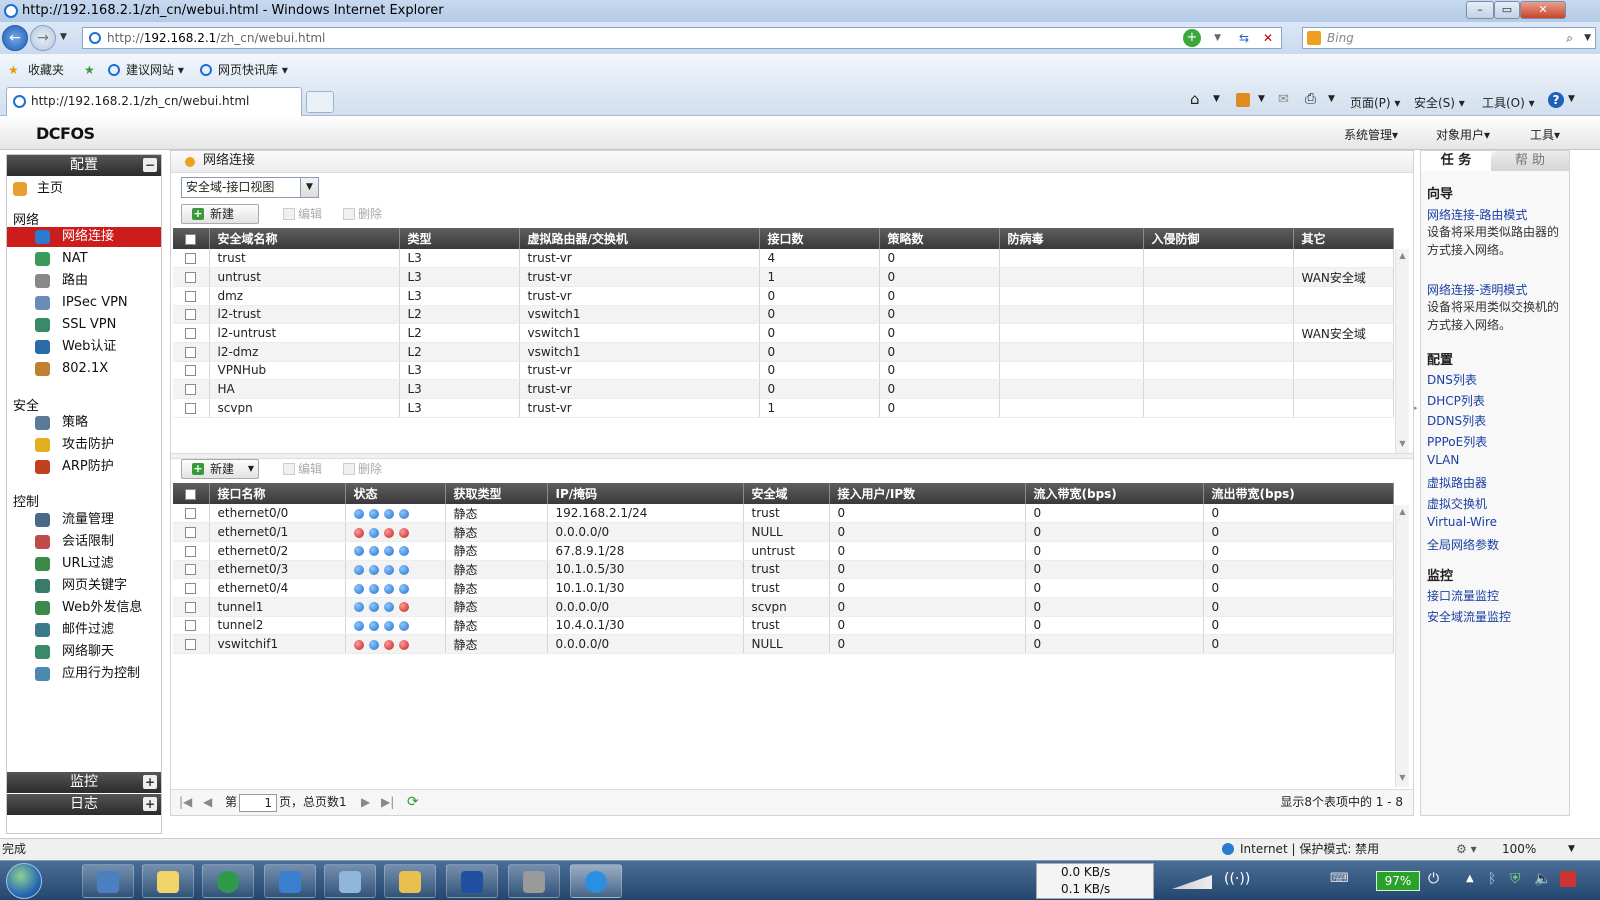  I want to click on column-header: 流入带宽(bps), so click(1114, 493).